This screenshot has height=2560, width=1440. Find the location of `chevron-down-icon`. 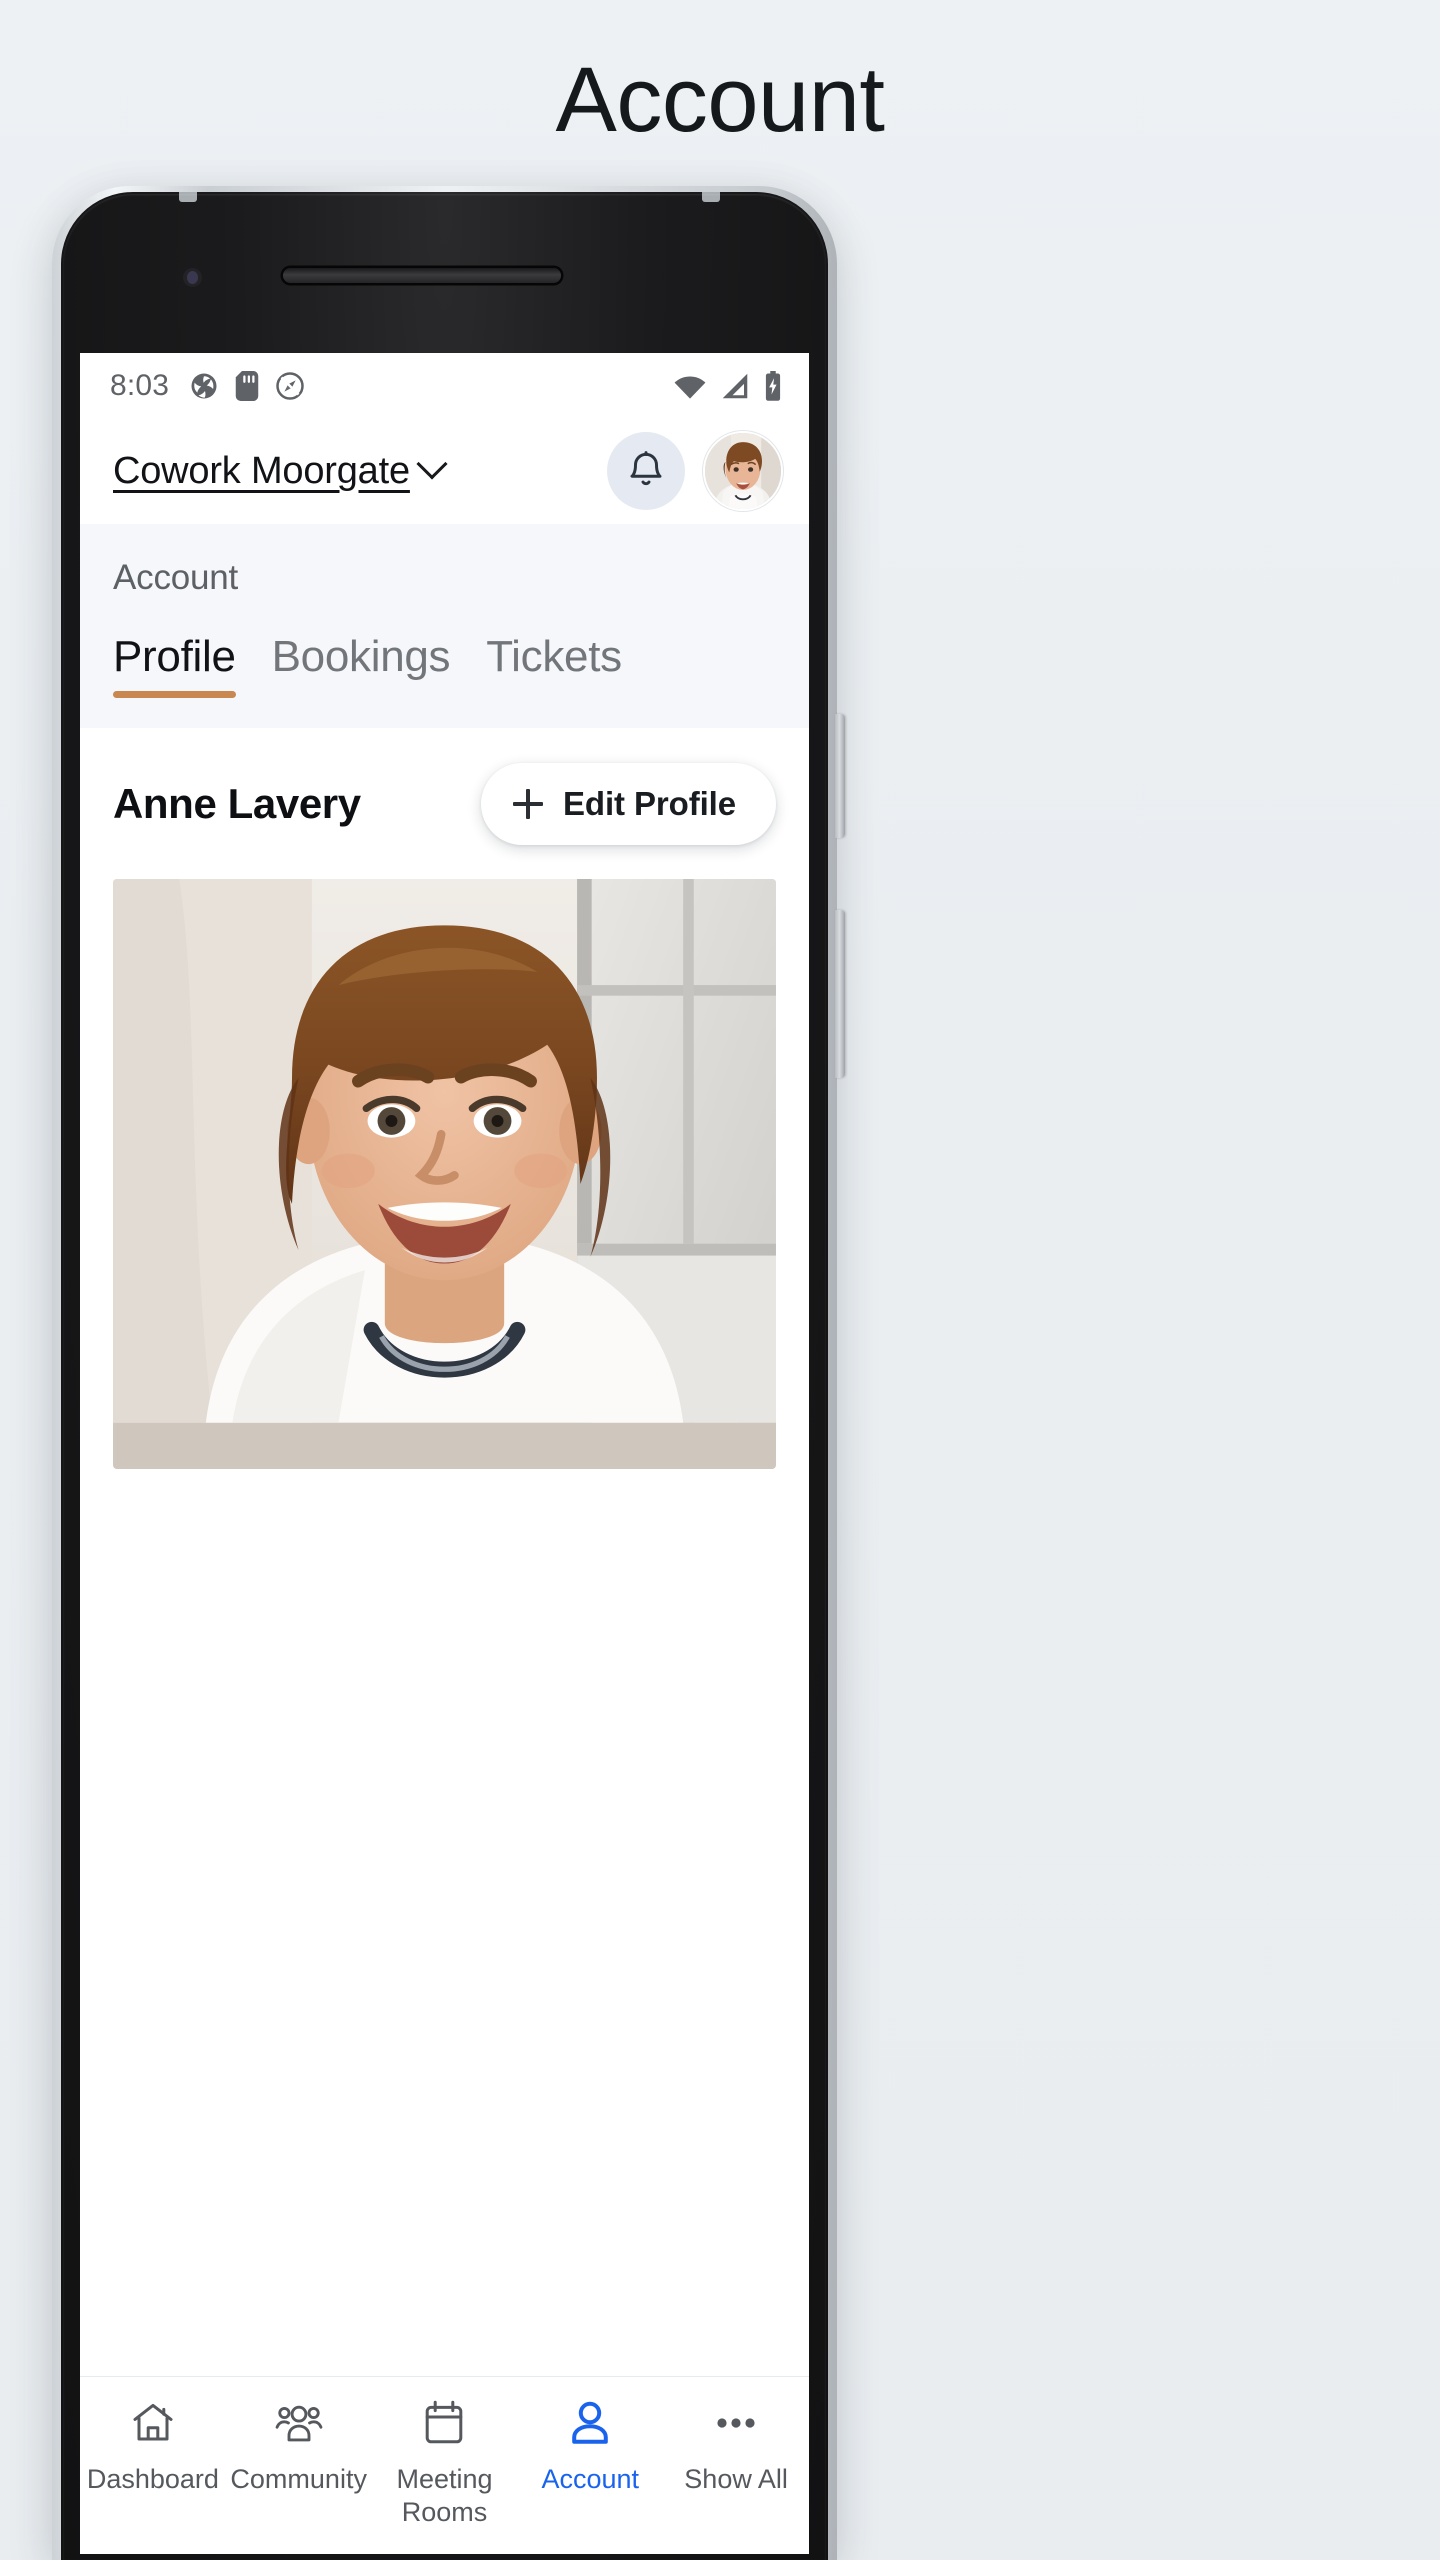

chevron-down-icon is located at coordinates (432, 463).